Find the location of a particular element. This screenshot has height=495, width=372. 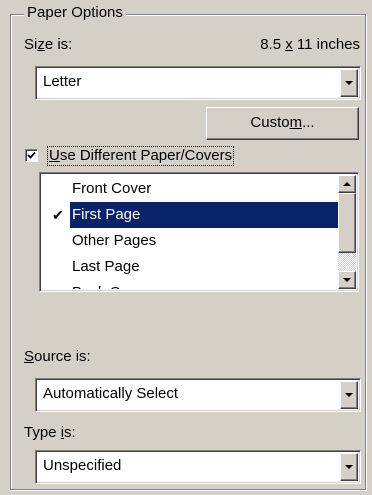

type-combobox-value: Unspecified is located at coordinates (82, 465).